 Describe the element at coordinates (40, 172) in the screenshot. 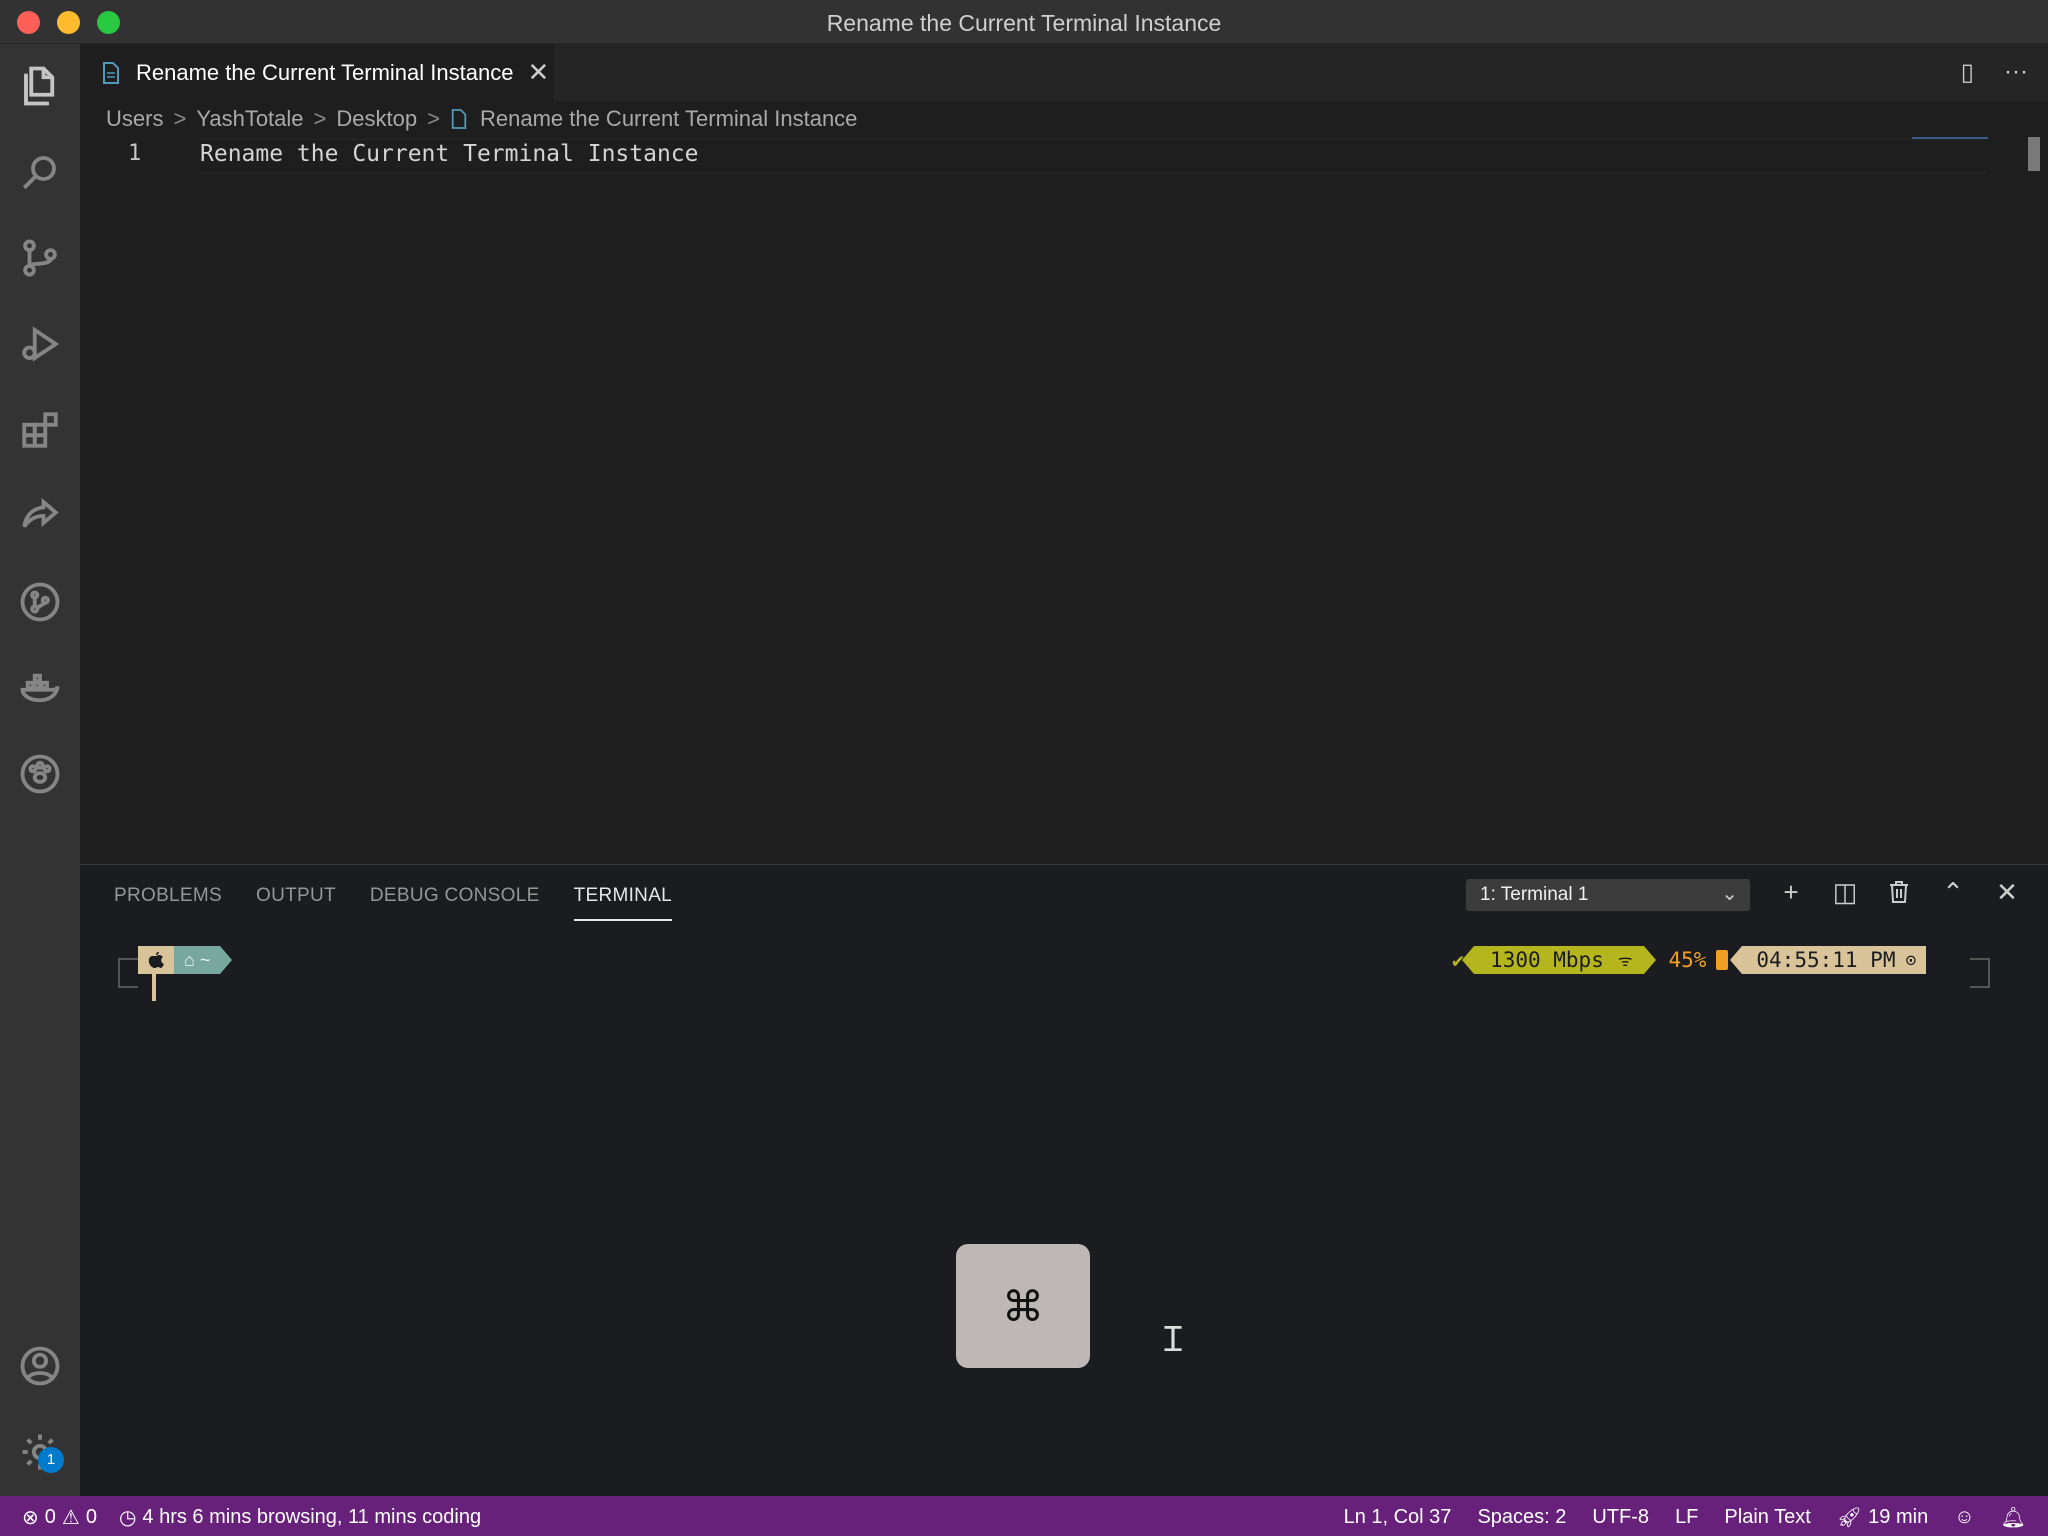

I see `search-icon` at that location.